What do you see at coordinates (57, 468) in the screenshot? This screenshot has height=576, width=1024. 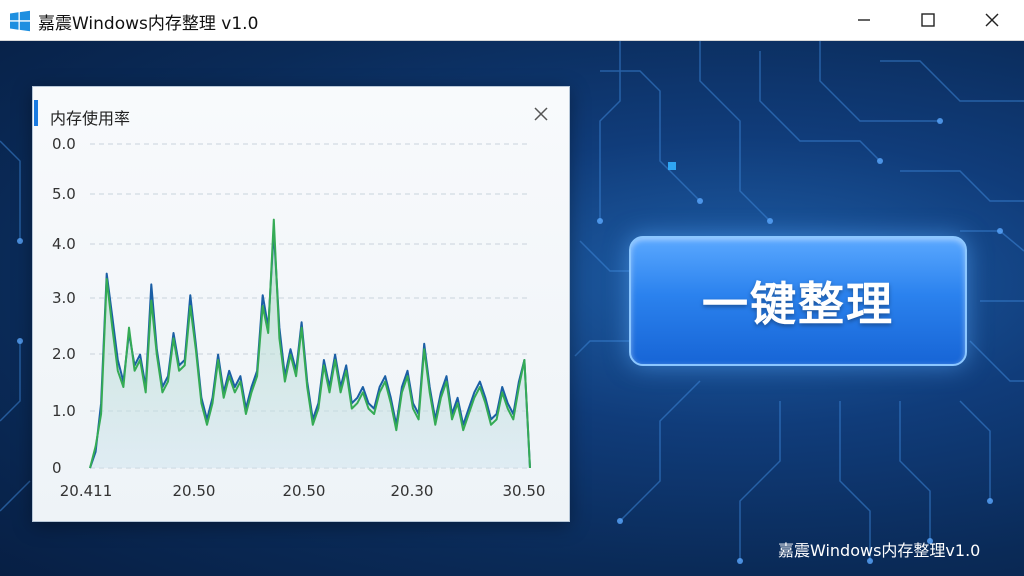 I see `y-tick-label: 0` at bounding box center [57, 468].